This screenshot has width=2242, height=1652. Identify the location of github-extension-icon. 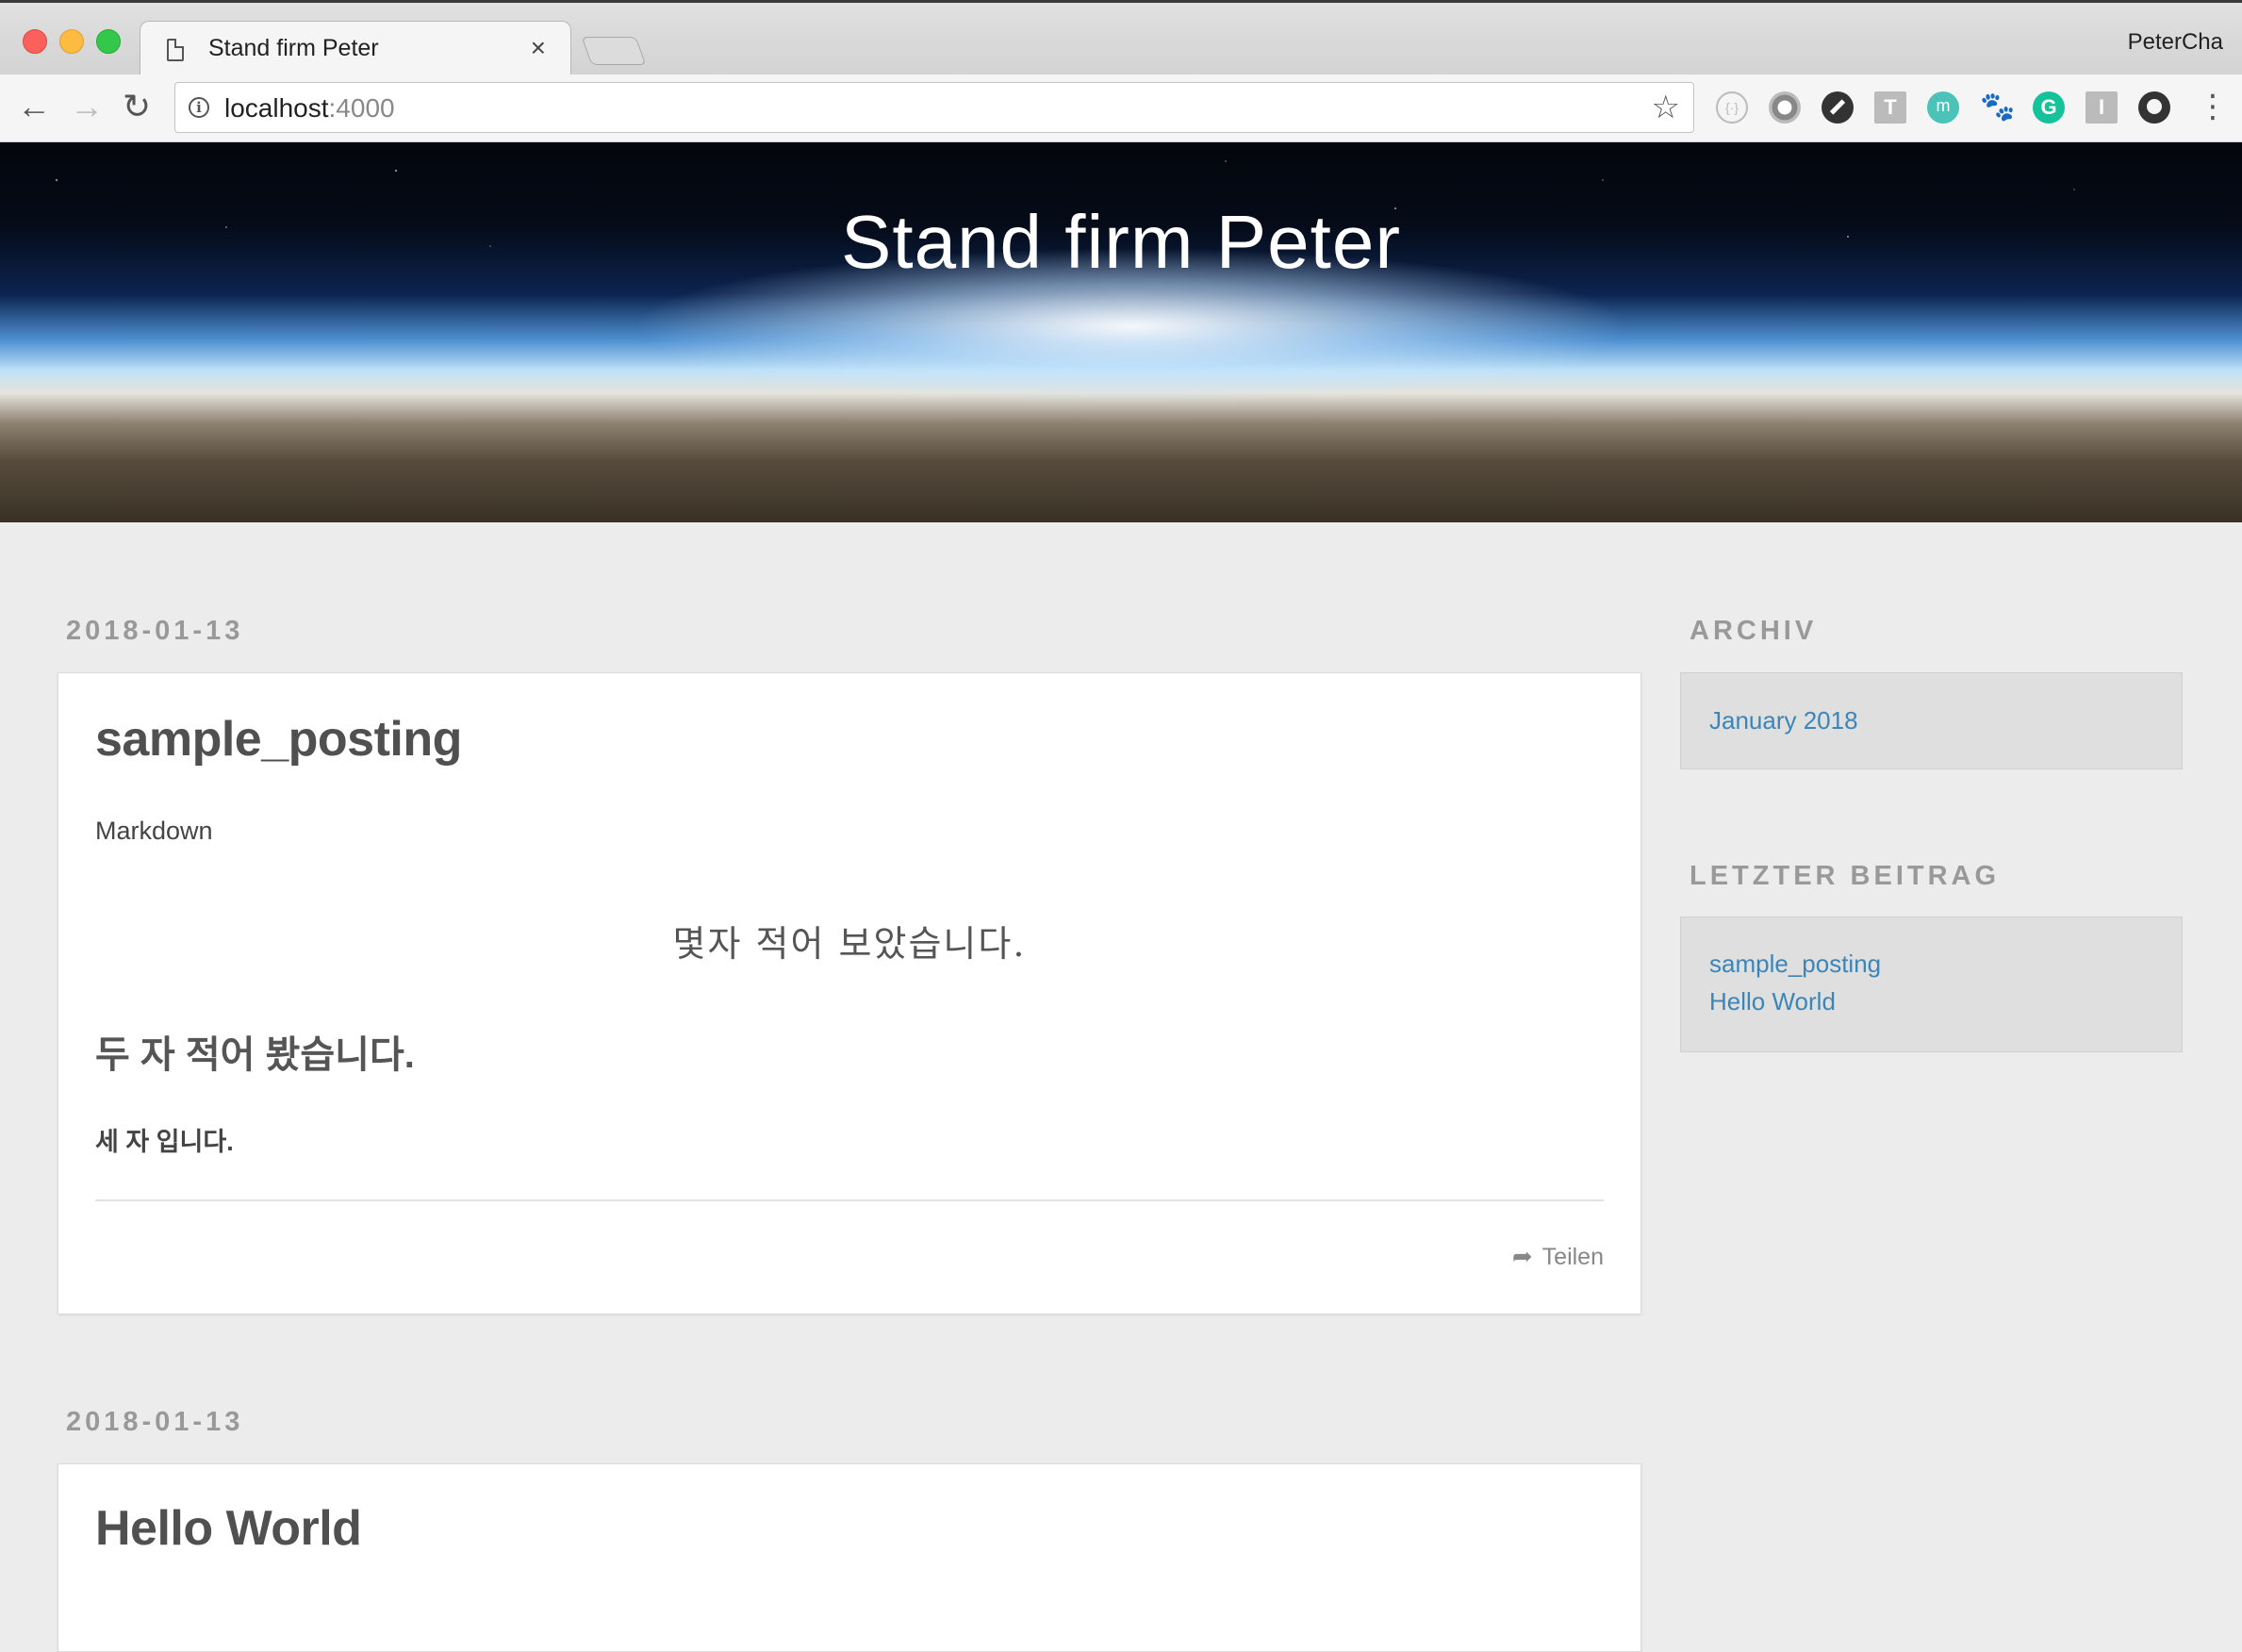
(2154, 107).